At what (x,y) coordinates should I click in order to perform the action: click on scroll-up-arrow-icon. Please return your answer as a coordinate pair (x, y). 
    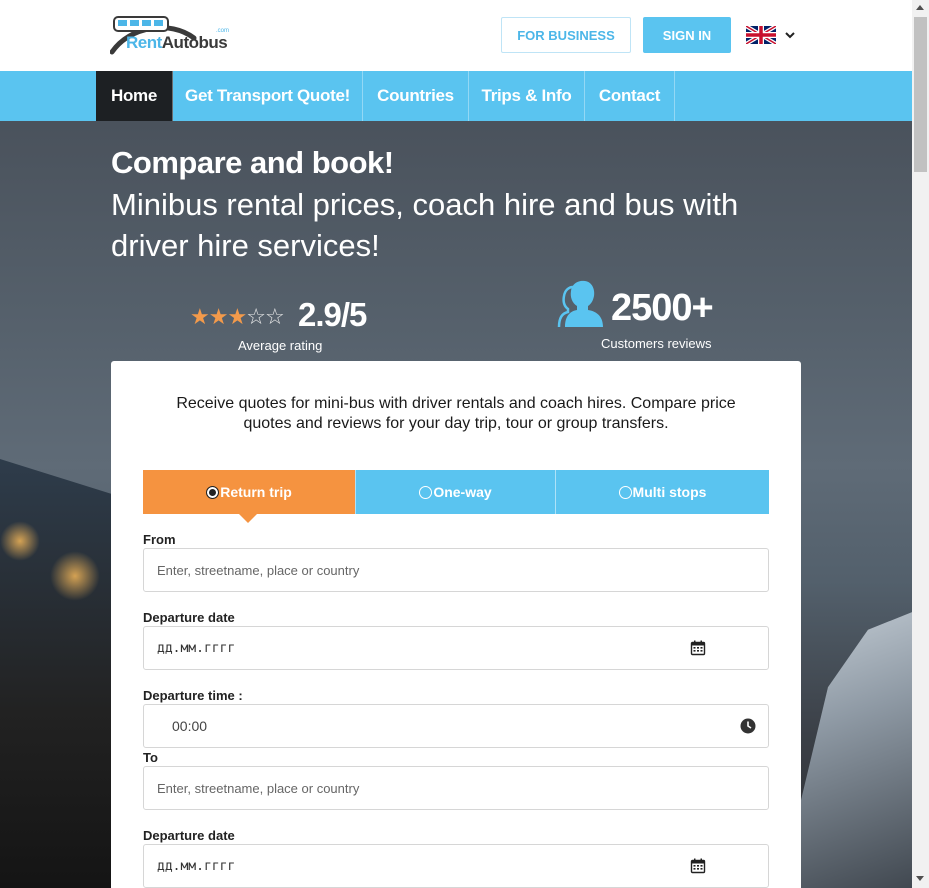
    Looking at the image, I should click on (920, 7).